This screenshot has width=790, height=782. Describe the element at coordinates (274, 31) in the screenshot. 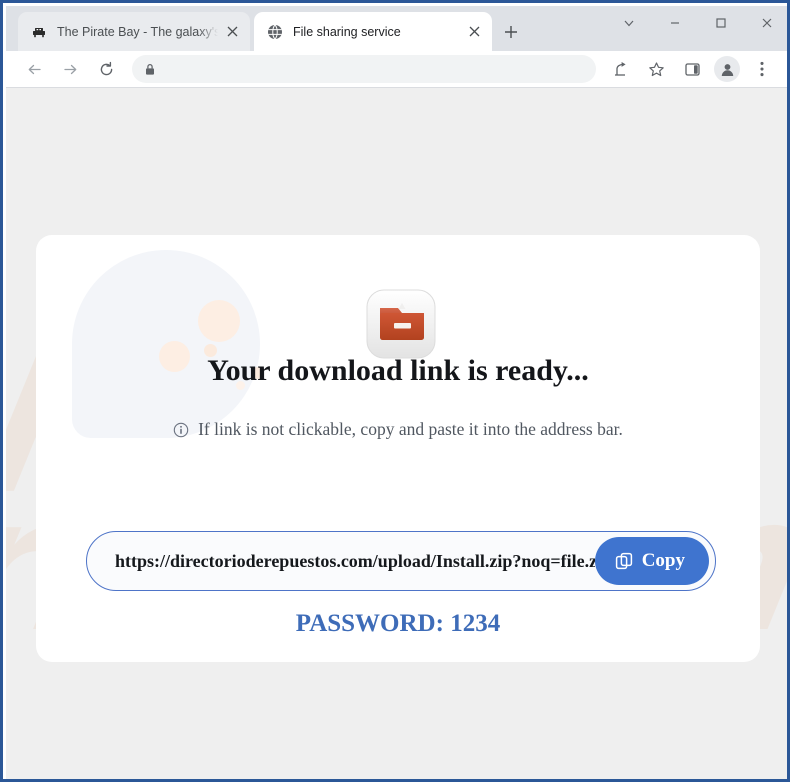

I see `globe-icon` at that location.